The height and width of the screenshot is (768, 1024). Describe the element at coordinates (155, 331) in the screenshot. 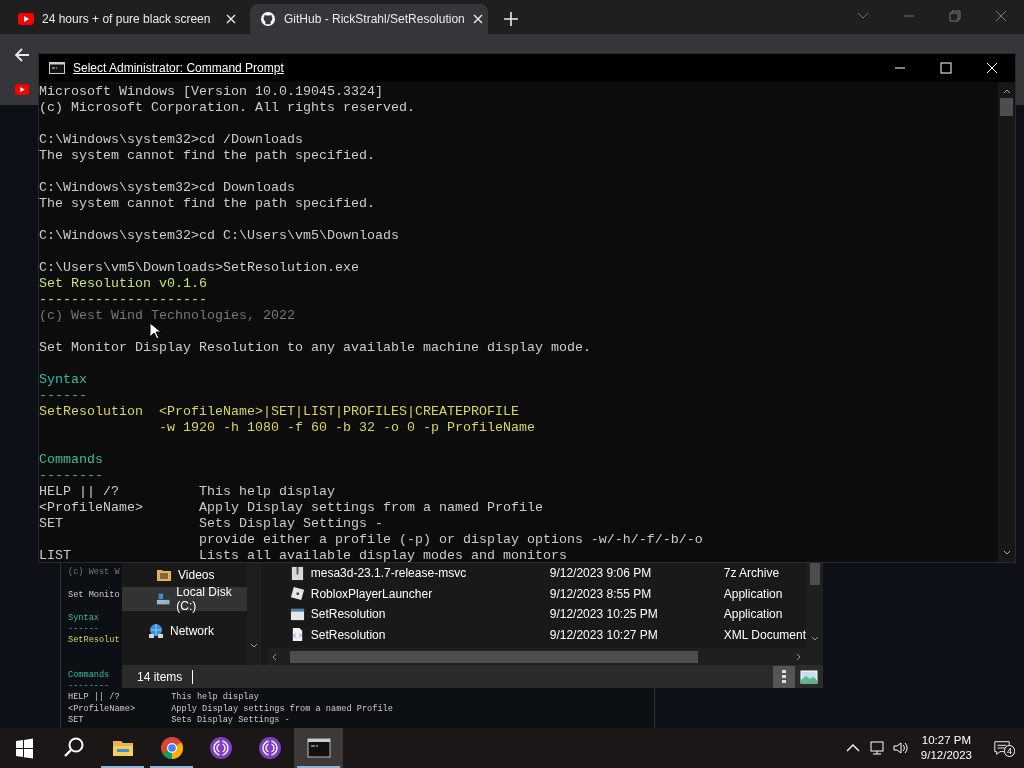

I see `mouse-pointer-icon` at that location.